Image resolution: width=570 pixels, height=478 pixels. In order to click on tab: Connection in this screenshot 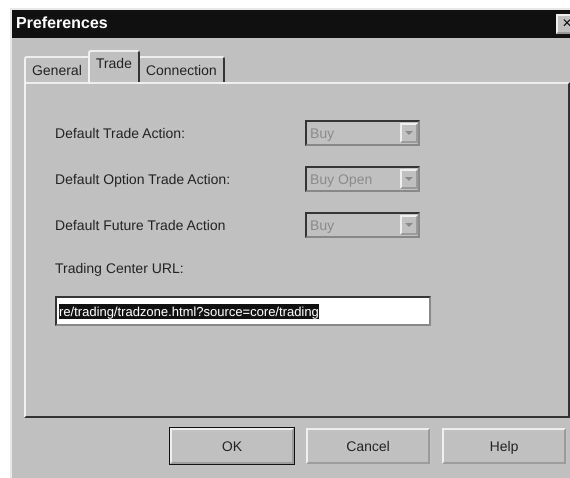, I will do `click(181, 69)`.